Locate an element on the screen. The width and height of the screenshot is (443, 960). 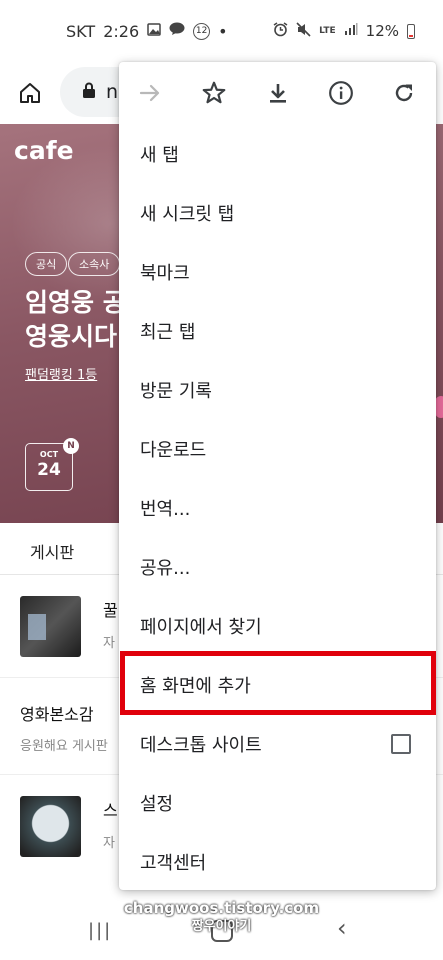
download-icon is located at coordinates (278, 93).